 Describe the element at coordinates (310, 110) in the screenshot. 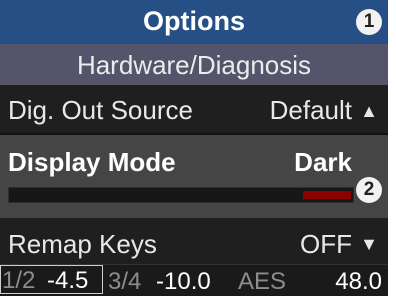

I see `dig-out-value: Default` at that location.